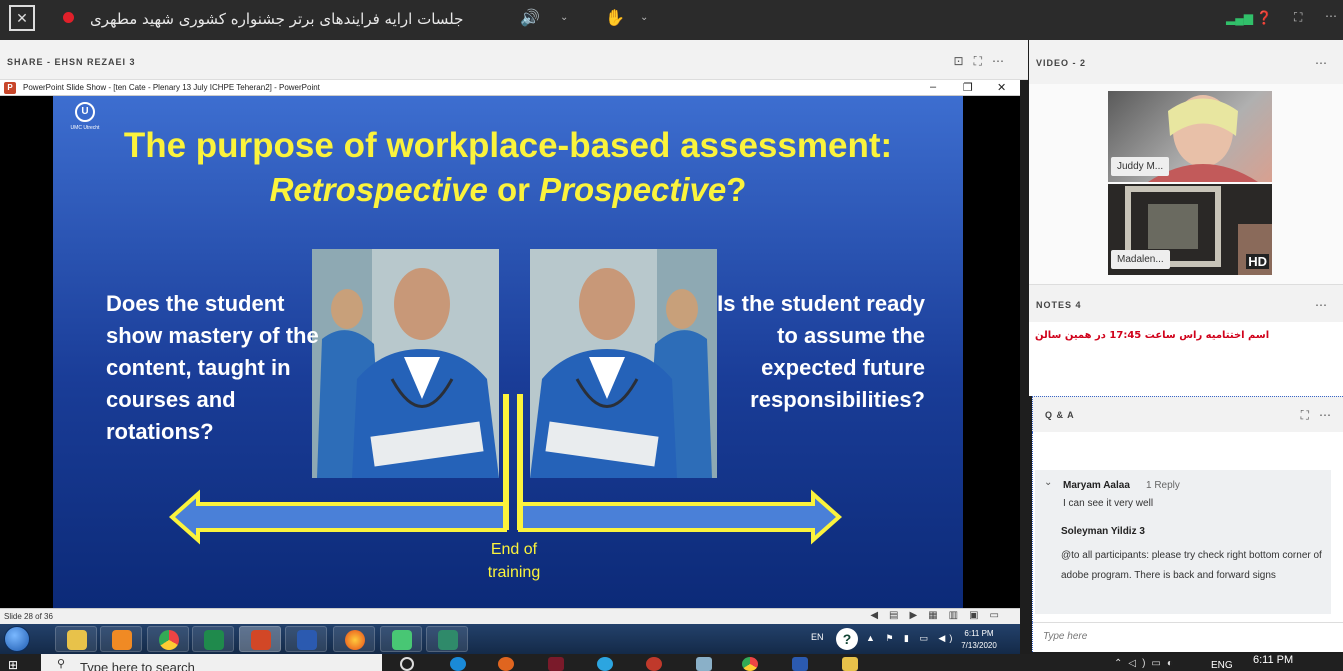 The image size is (1343, 671). What do you see at coordinates (847, 639) in the screenshot?
I see `tray-help-icon: ?` at bounding box center [847, 639].